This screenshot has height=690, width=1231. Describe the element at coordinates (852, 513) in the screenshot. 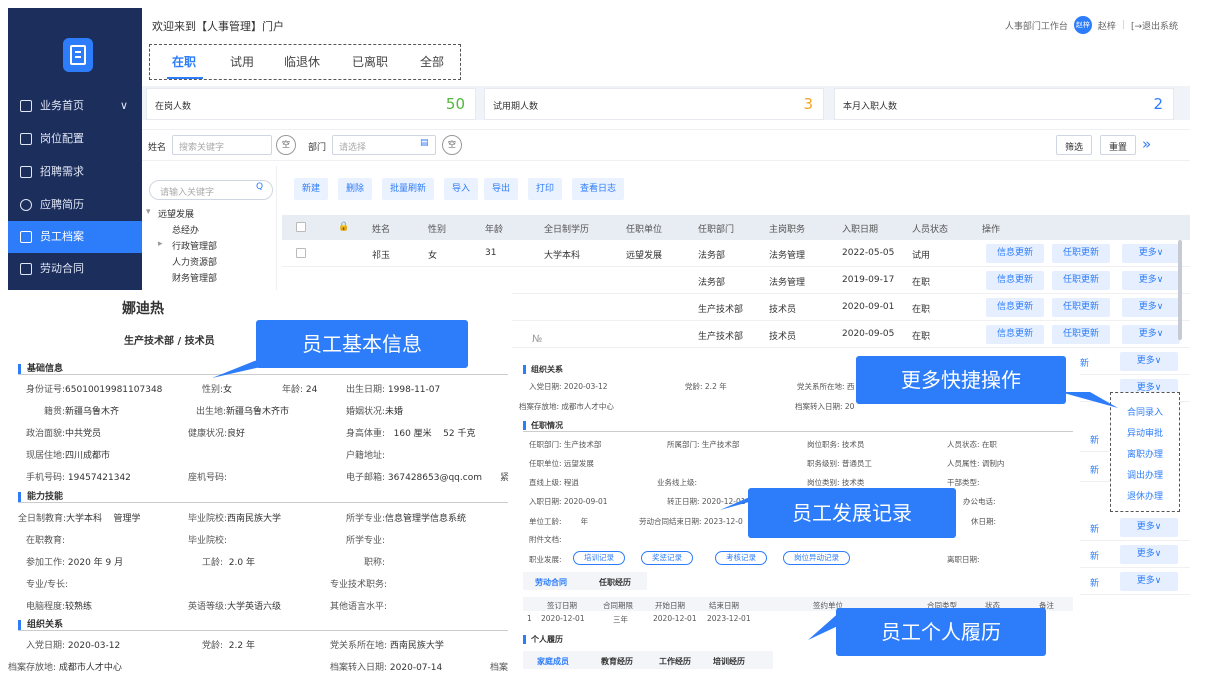

I see `callout-development: 员工发展记录` at that location.